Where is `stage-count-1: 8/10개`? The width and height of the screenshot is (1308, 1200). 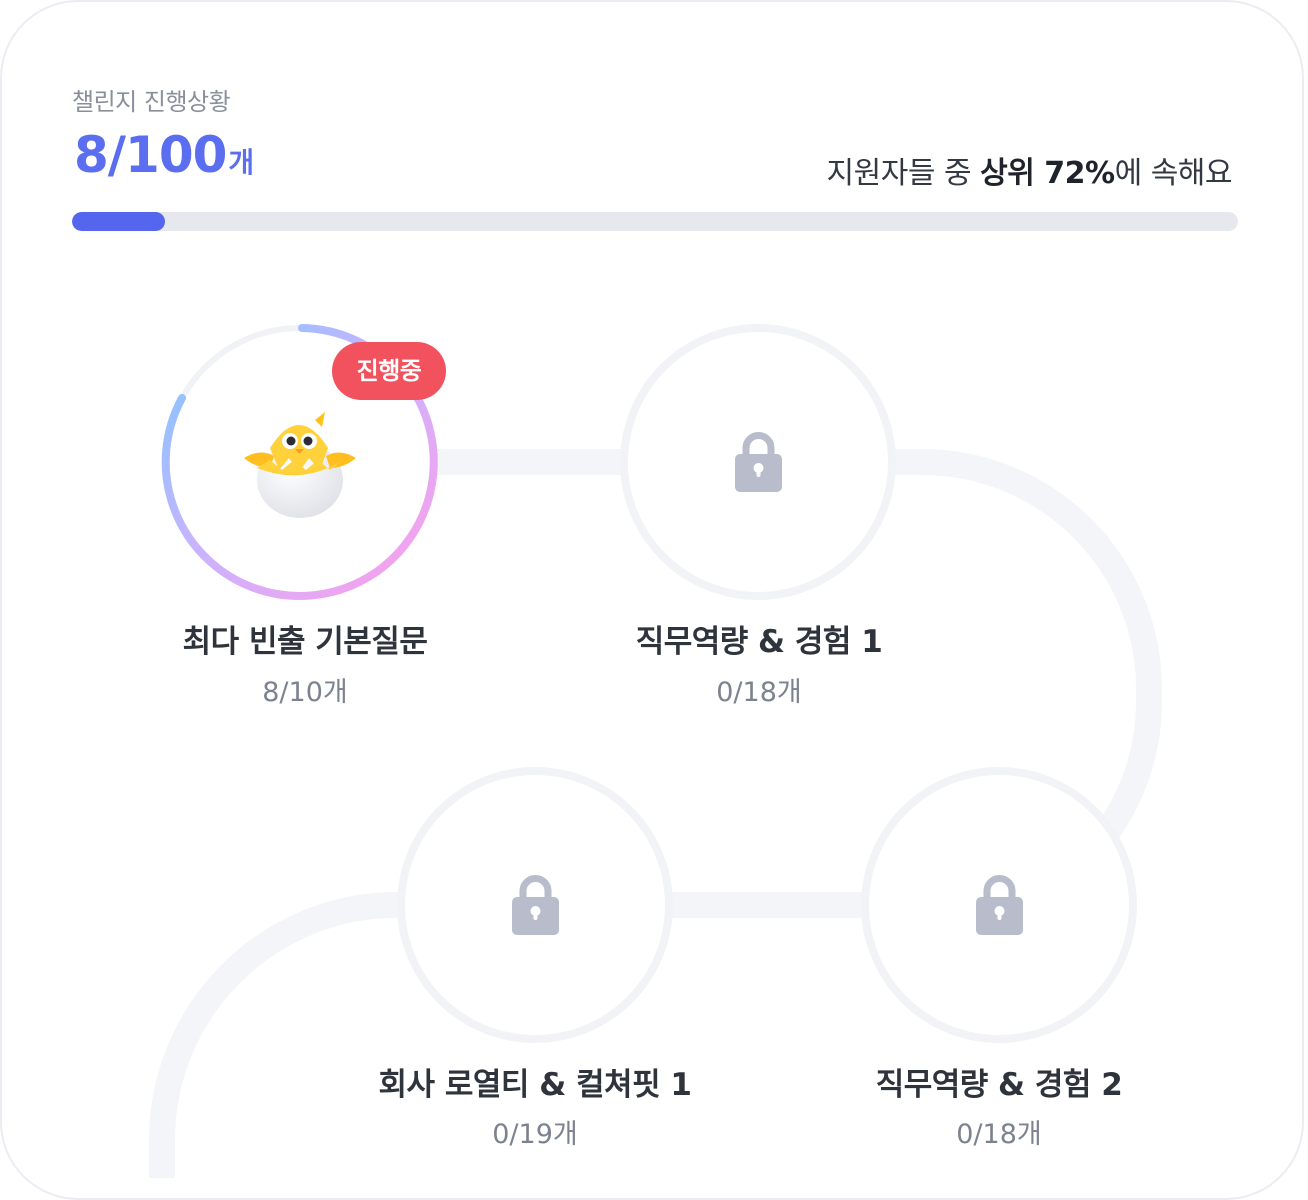
stage-count-1: 8/10개 is located at coordinates (305, 692).